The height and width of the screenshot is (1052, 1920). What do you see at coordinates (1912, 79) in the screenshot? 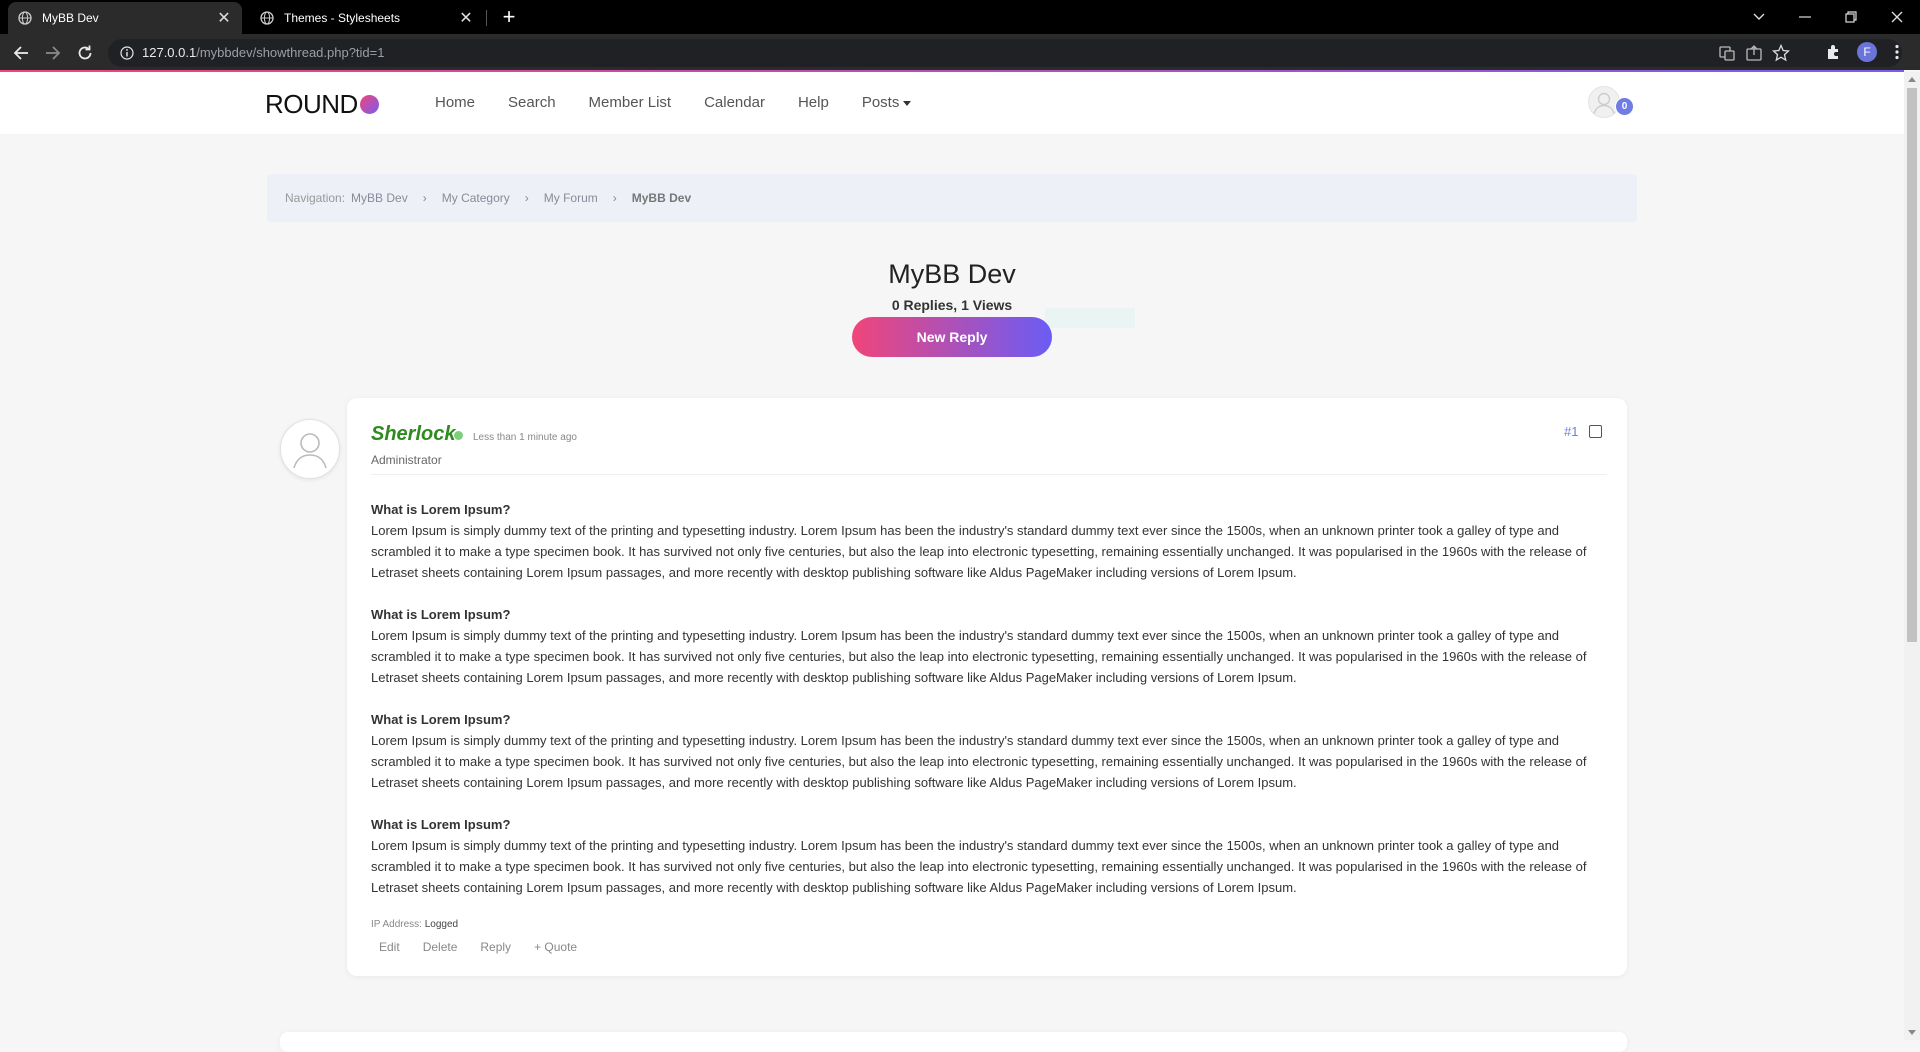
I see `scroll-up-icon` at bounding box center [1912, 79].